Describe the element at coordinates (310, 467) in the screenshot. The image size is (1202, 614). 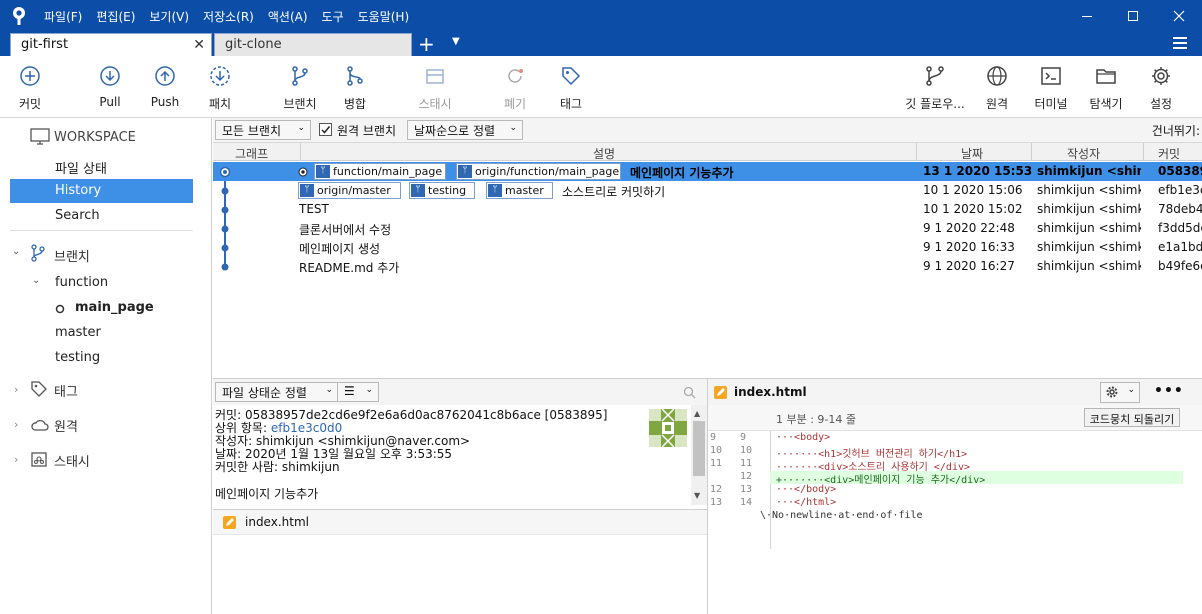
I see `committer-value: shimkijun` at that location.